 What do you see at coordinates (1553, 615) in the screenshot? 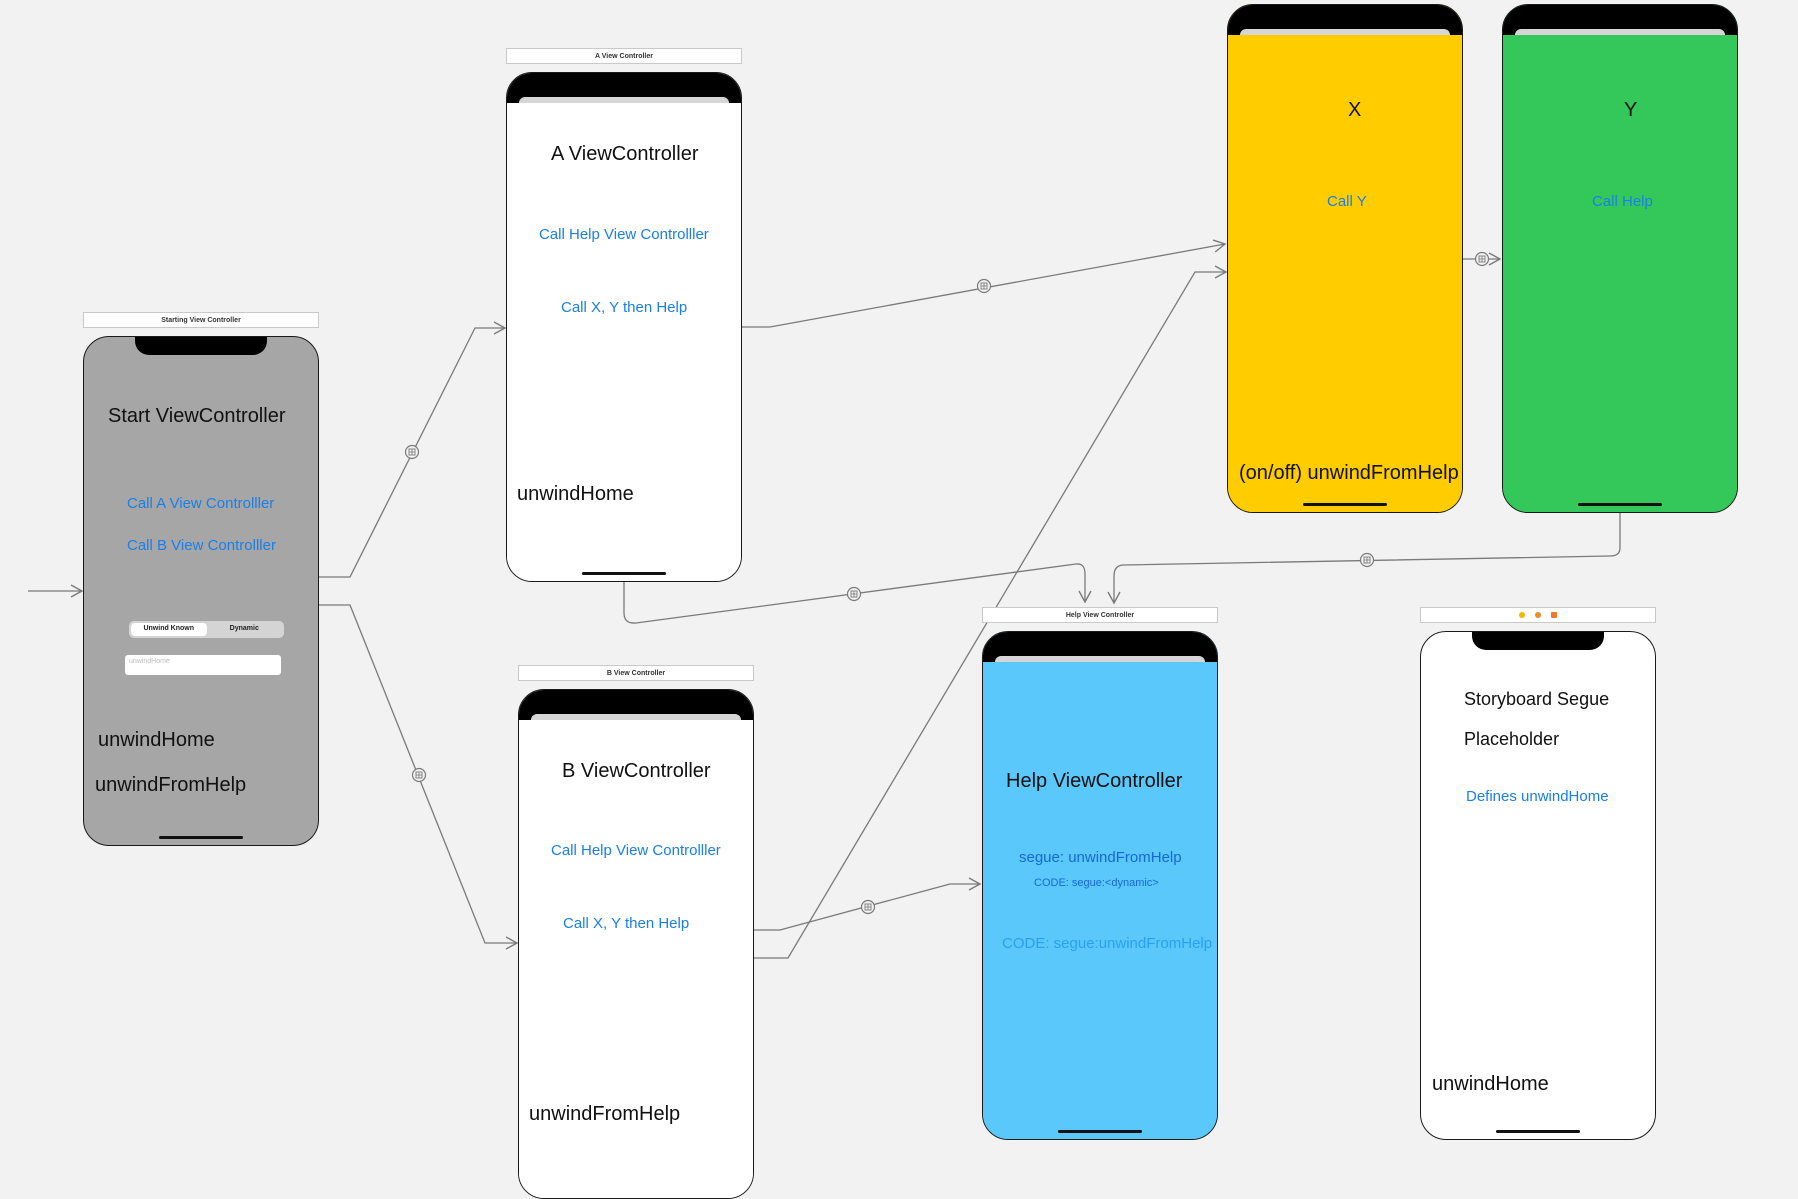
I see `exit-icon` at bounding box center [1553, 615].